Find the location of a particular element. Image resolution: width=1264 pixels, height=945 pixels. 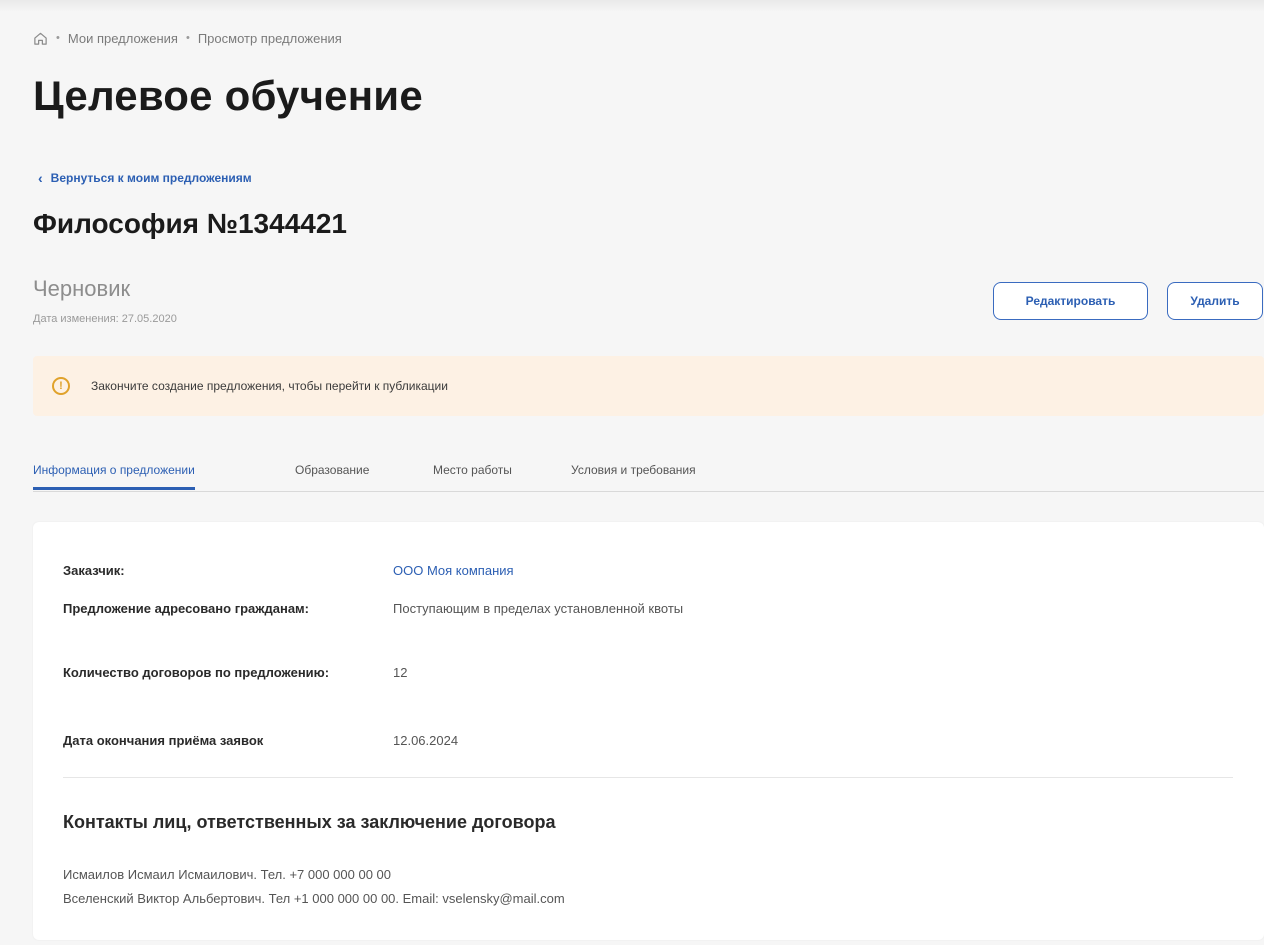

tab-workplace: Место работы is located at coordinates (472, 476).